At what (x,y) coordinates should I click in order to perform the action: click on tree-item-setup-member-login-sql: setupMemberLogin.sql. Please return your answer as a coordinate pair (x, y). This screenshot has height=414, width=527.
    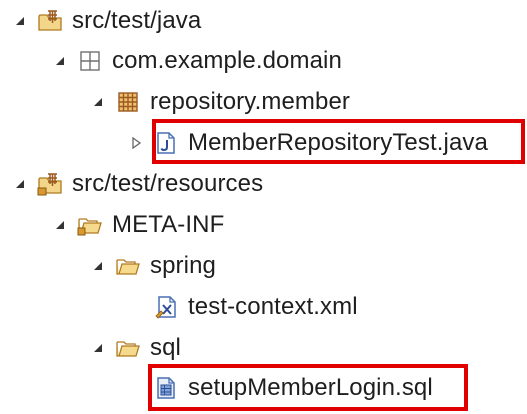
    Looking at the image, I should click on (279, 388).